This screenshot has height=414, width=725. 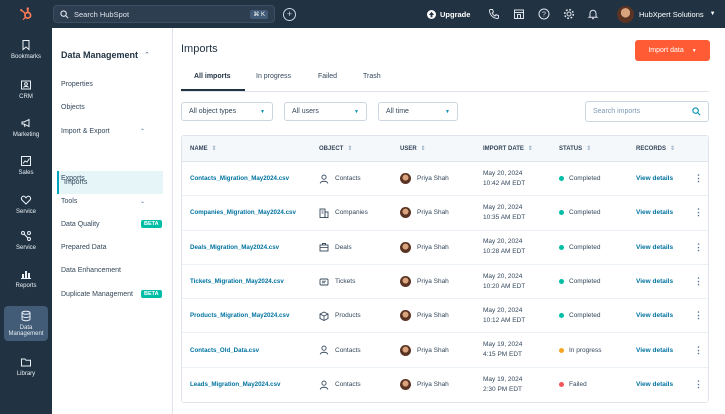 I want to click on nav-bookmarks: Bookmarks, so click(x=26, y=49).